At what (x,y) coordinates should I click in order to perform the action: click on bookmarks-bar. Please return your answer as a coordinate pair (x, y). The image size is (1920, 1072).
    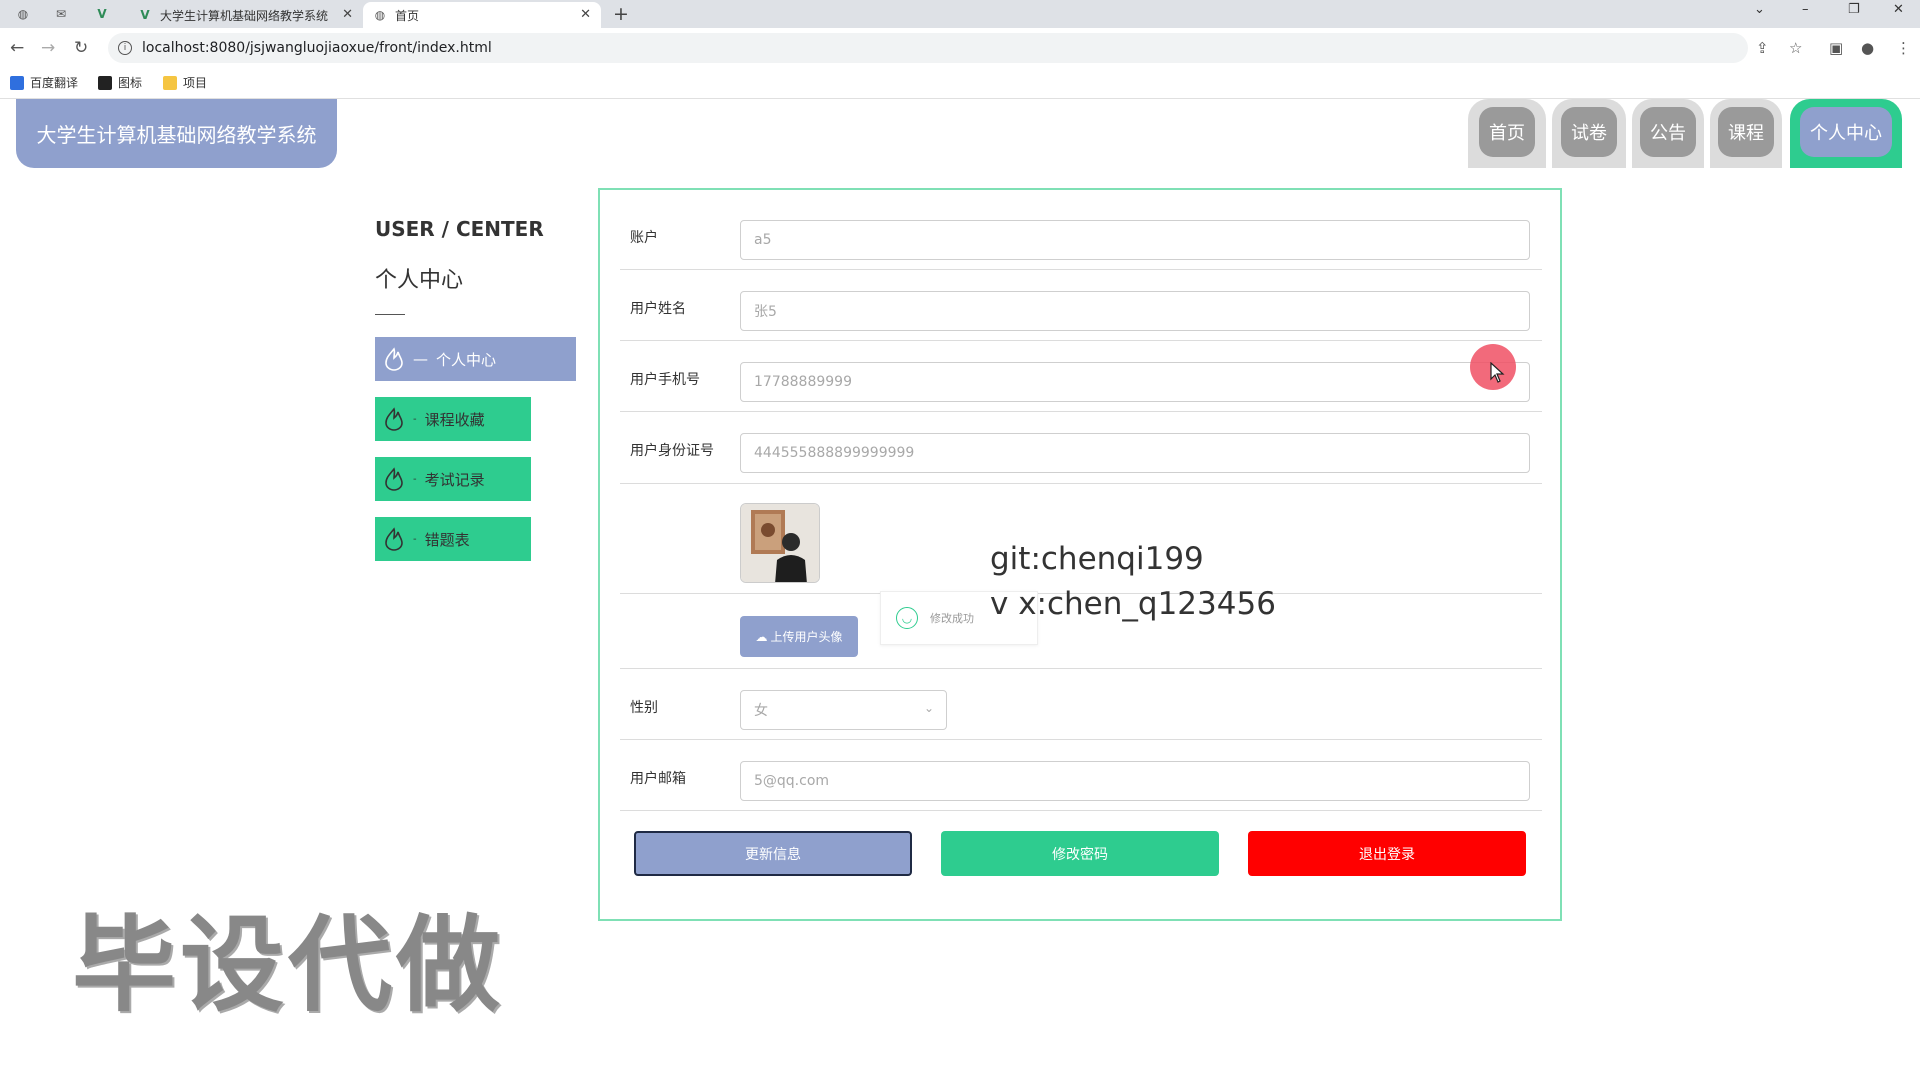
    Looking at the image, I should click on (960, 83).